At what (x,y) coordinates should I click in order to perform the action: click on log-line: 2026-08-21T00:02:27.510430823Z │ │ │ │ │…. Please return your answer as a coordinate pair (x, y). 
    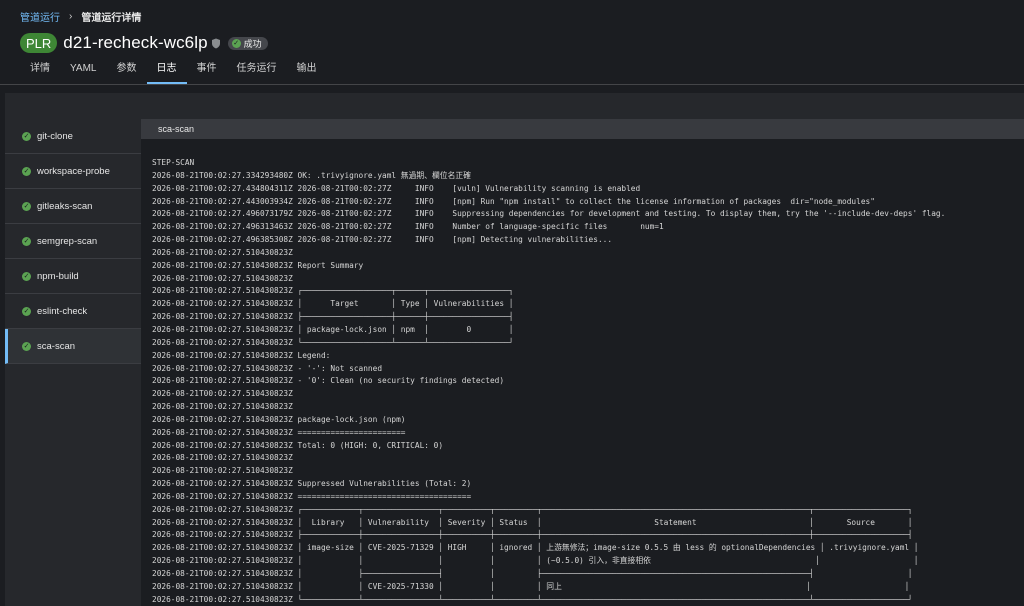
    Looking at the image, I should click on (535, 561).